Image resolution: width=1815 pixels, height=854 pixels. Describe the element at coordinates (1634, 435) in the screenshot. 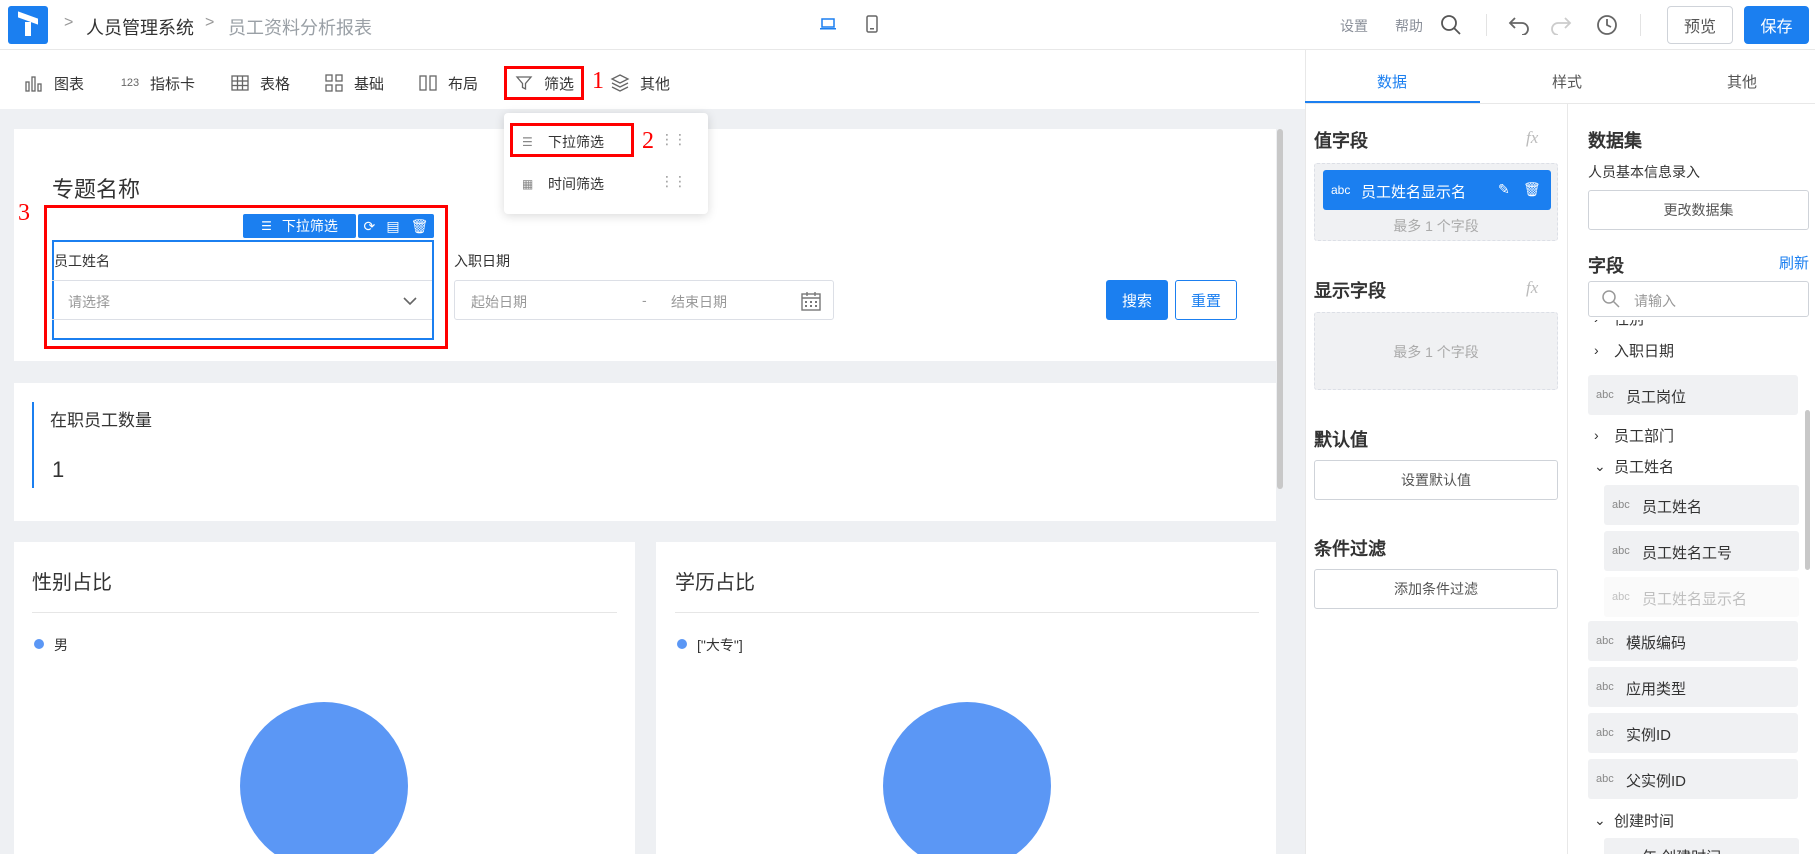

I see `tree-group-department: › 员工部门` at that location.